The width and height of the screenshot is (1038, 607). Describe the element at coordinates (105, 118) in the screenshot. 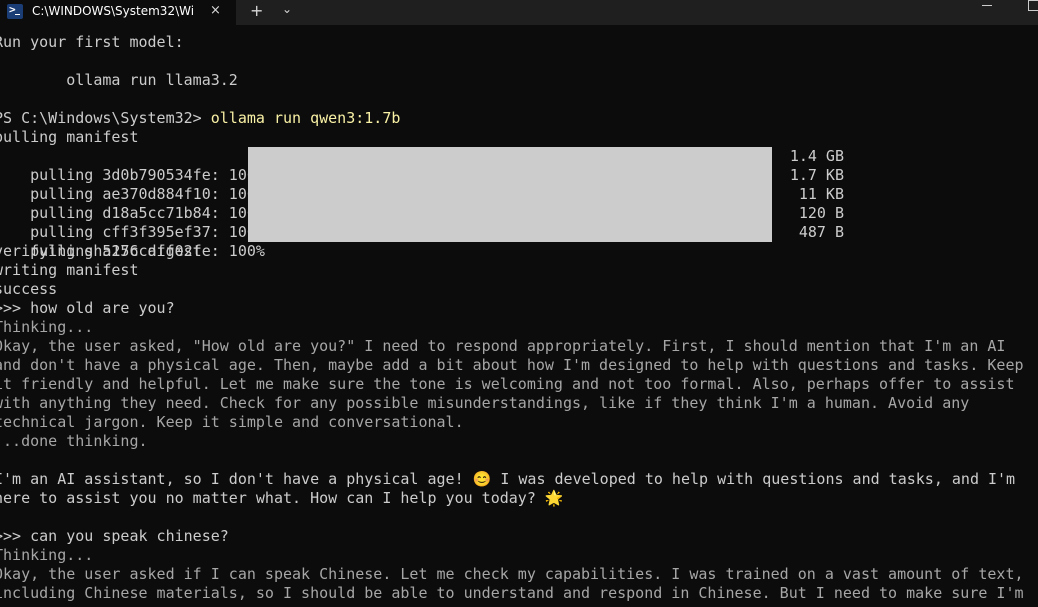

I see `prompt: PS C:\Windows\System32>` at that location.